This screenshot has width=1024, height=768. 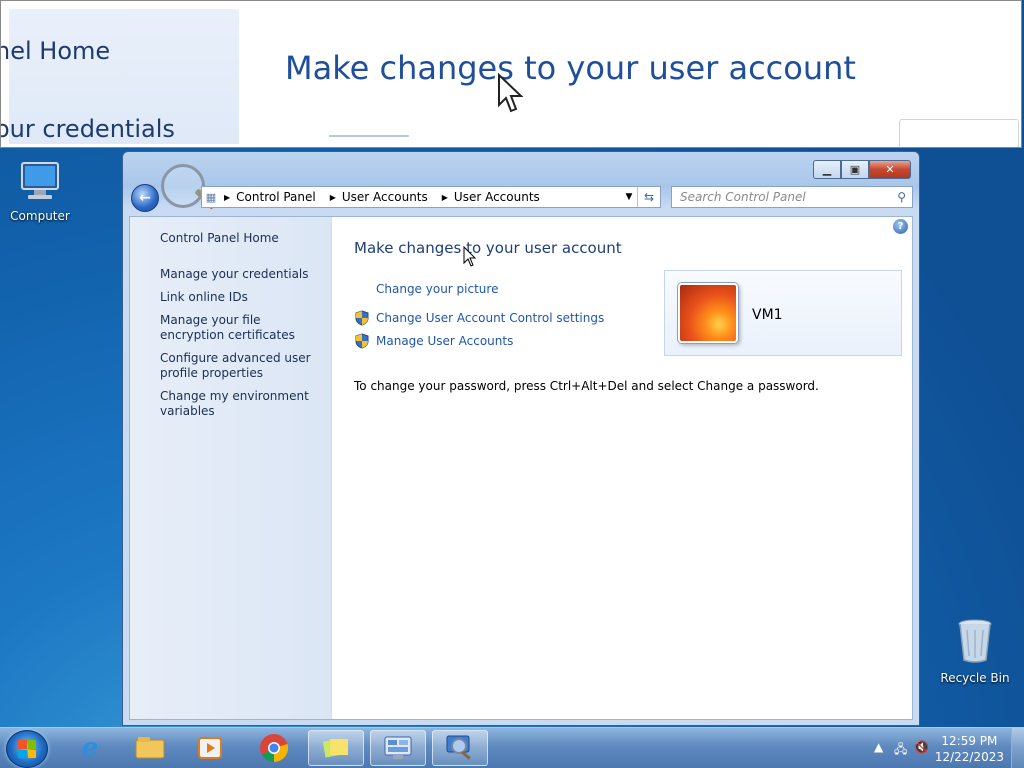 I want to click on help-icon: ?, so click(x=900, y=226).